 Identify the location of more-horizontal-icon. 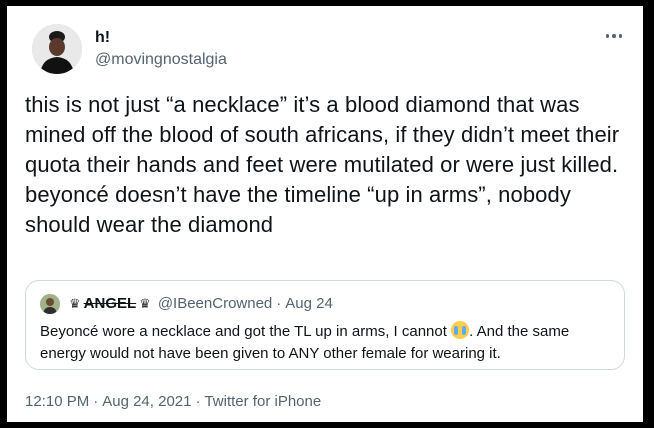
(614, 36).